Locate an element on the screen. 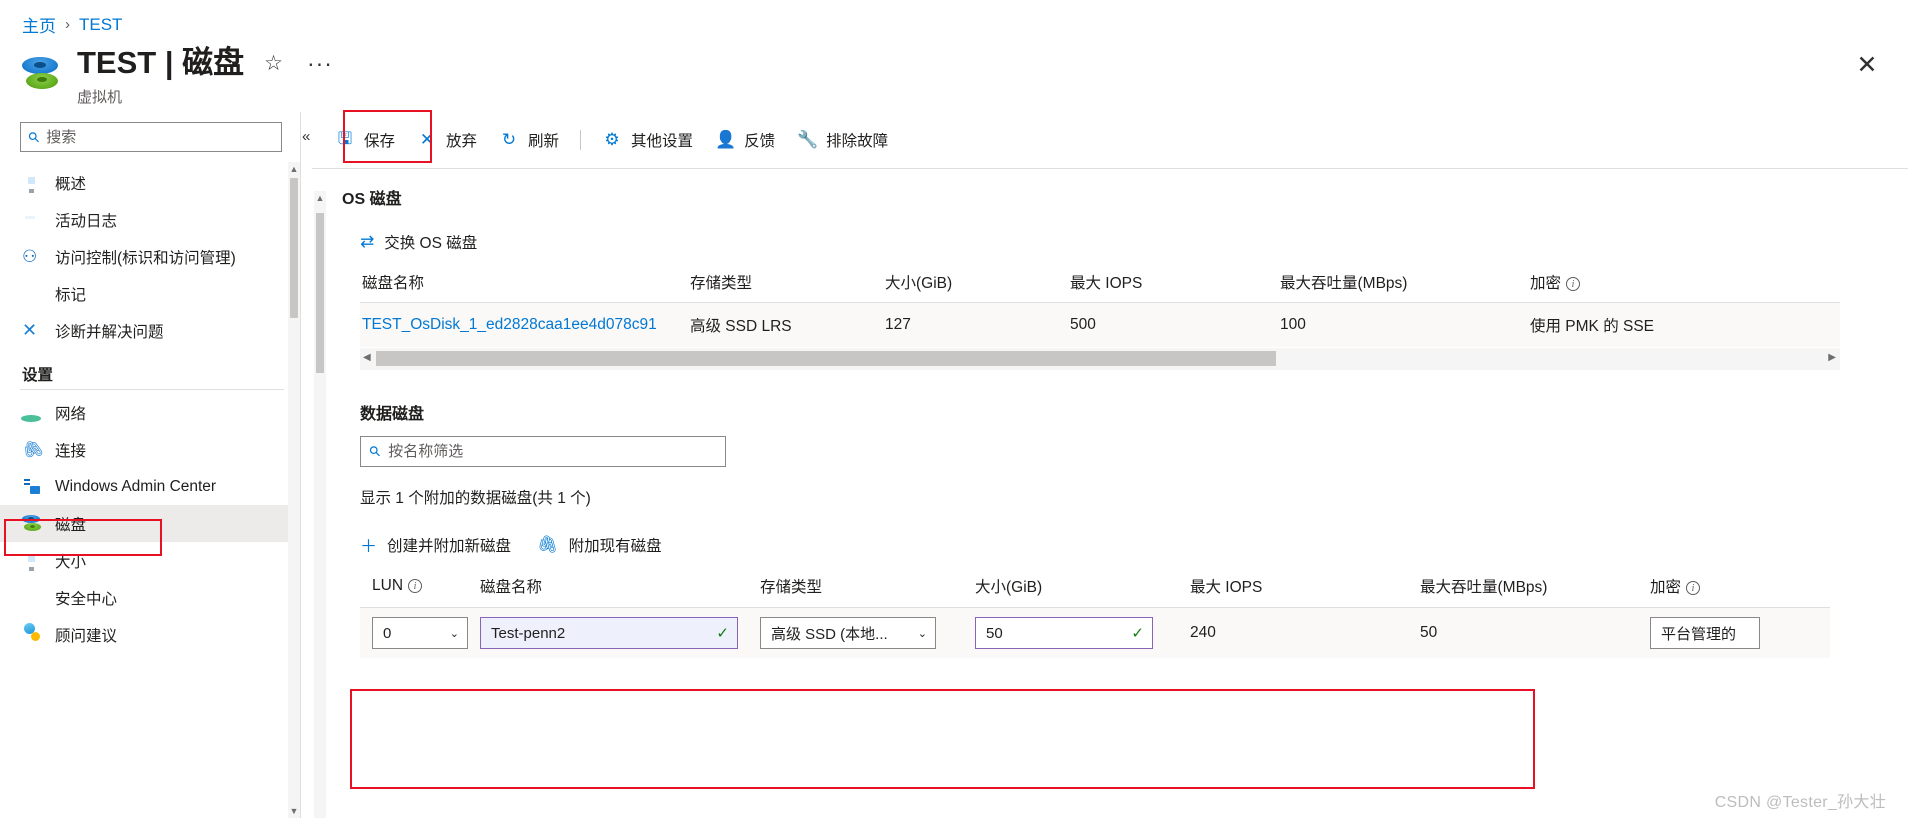  sidebar: ⚲ « 概述 活动日志 ⚇ 访问控制(标识和访问管理) 标记 is located at coordinates (155, 465).